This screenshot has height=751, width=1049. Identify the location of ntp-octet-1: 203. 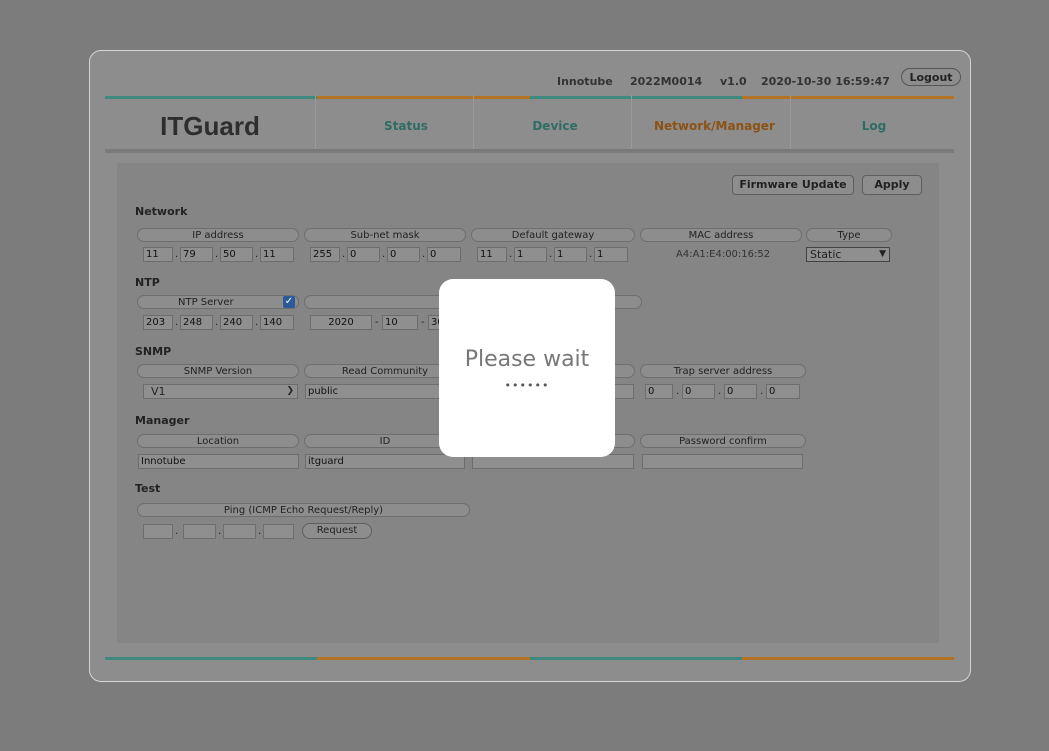
(158, 322).